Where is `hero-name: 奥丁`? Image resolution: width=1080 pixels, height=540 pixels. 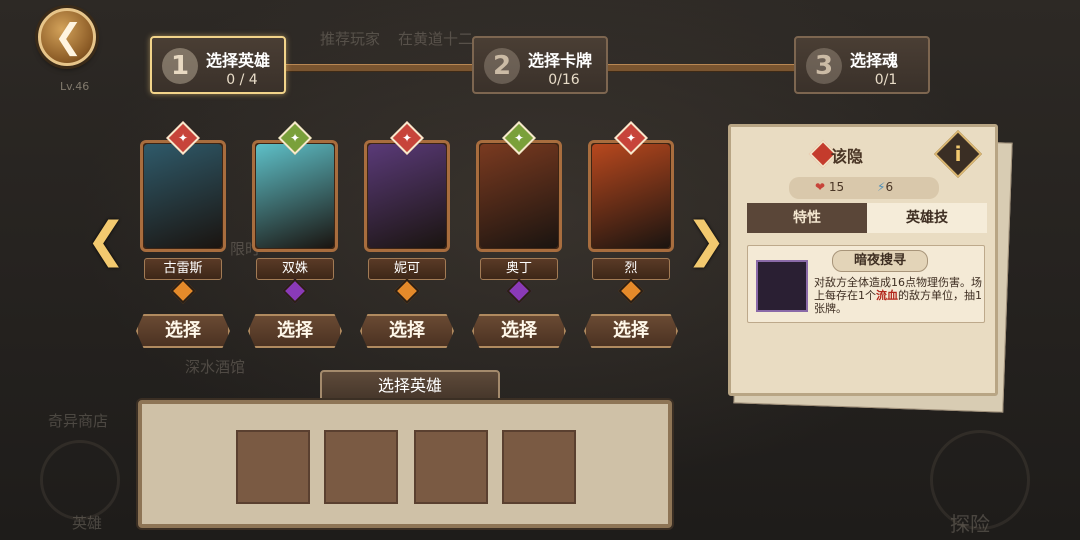
hero-name: 奥丁 is located at coordinates (519, 269).